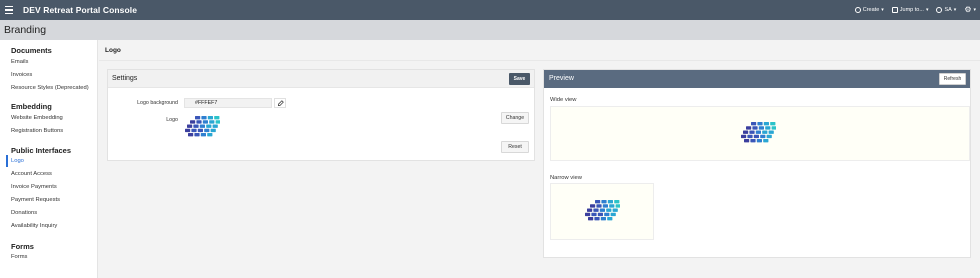  Describe the element at coordinates (952, 79) in the screenshot. I see `refresh-button: Refresh` at that location.